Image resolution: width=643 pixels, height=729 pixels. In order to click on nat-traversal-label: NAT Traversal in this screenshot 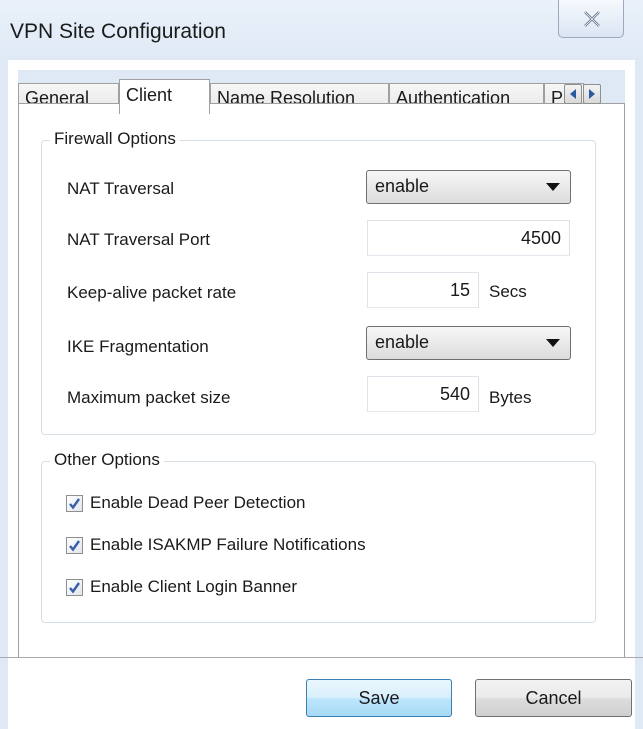, I will do `click(121, 188)`.